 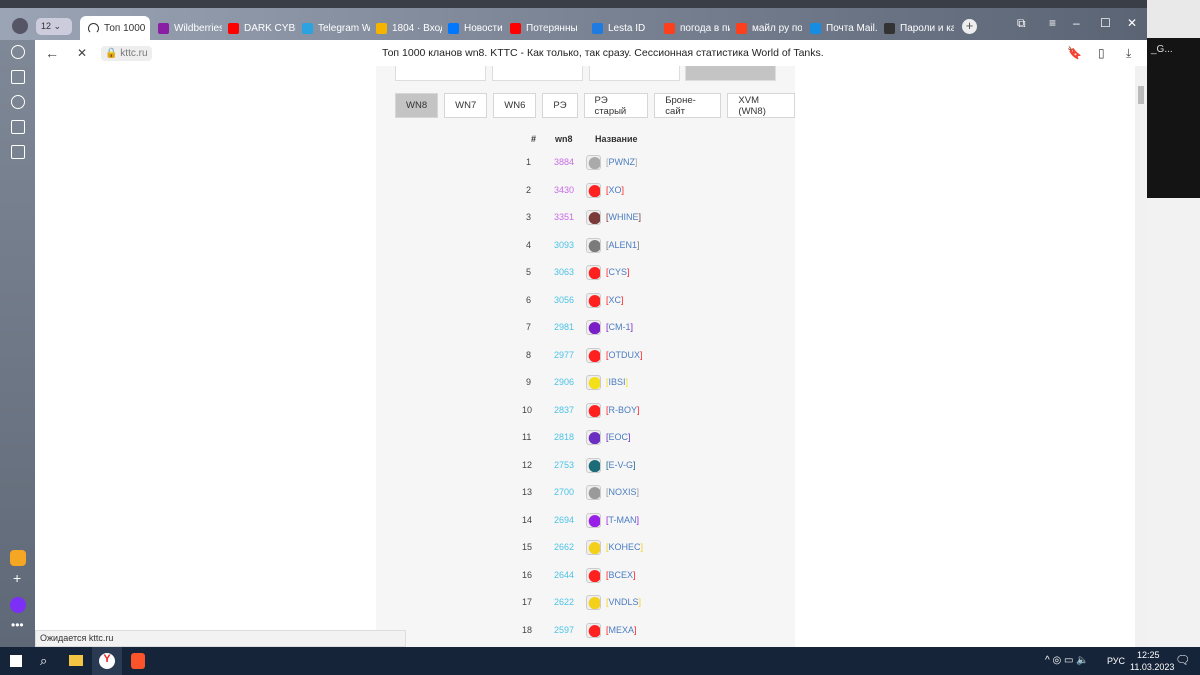 What do you see at coordinates (138, 661) in the screenshot?
I see `brave-icon` at bounding box center [138, 661].